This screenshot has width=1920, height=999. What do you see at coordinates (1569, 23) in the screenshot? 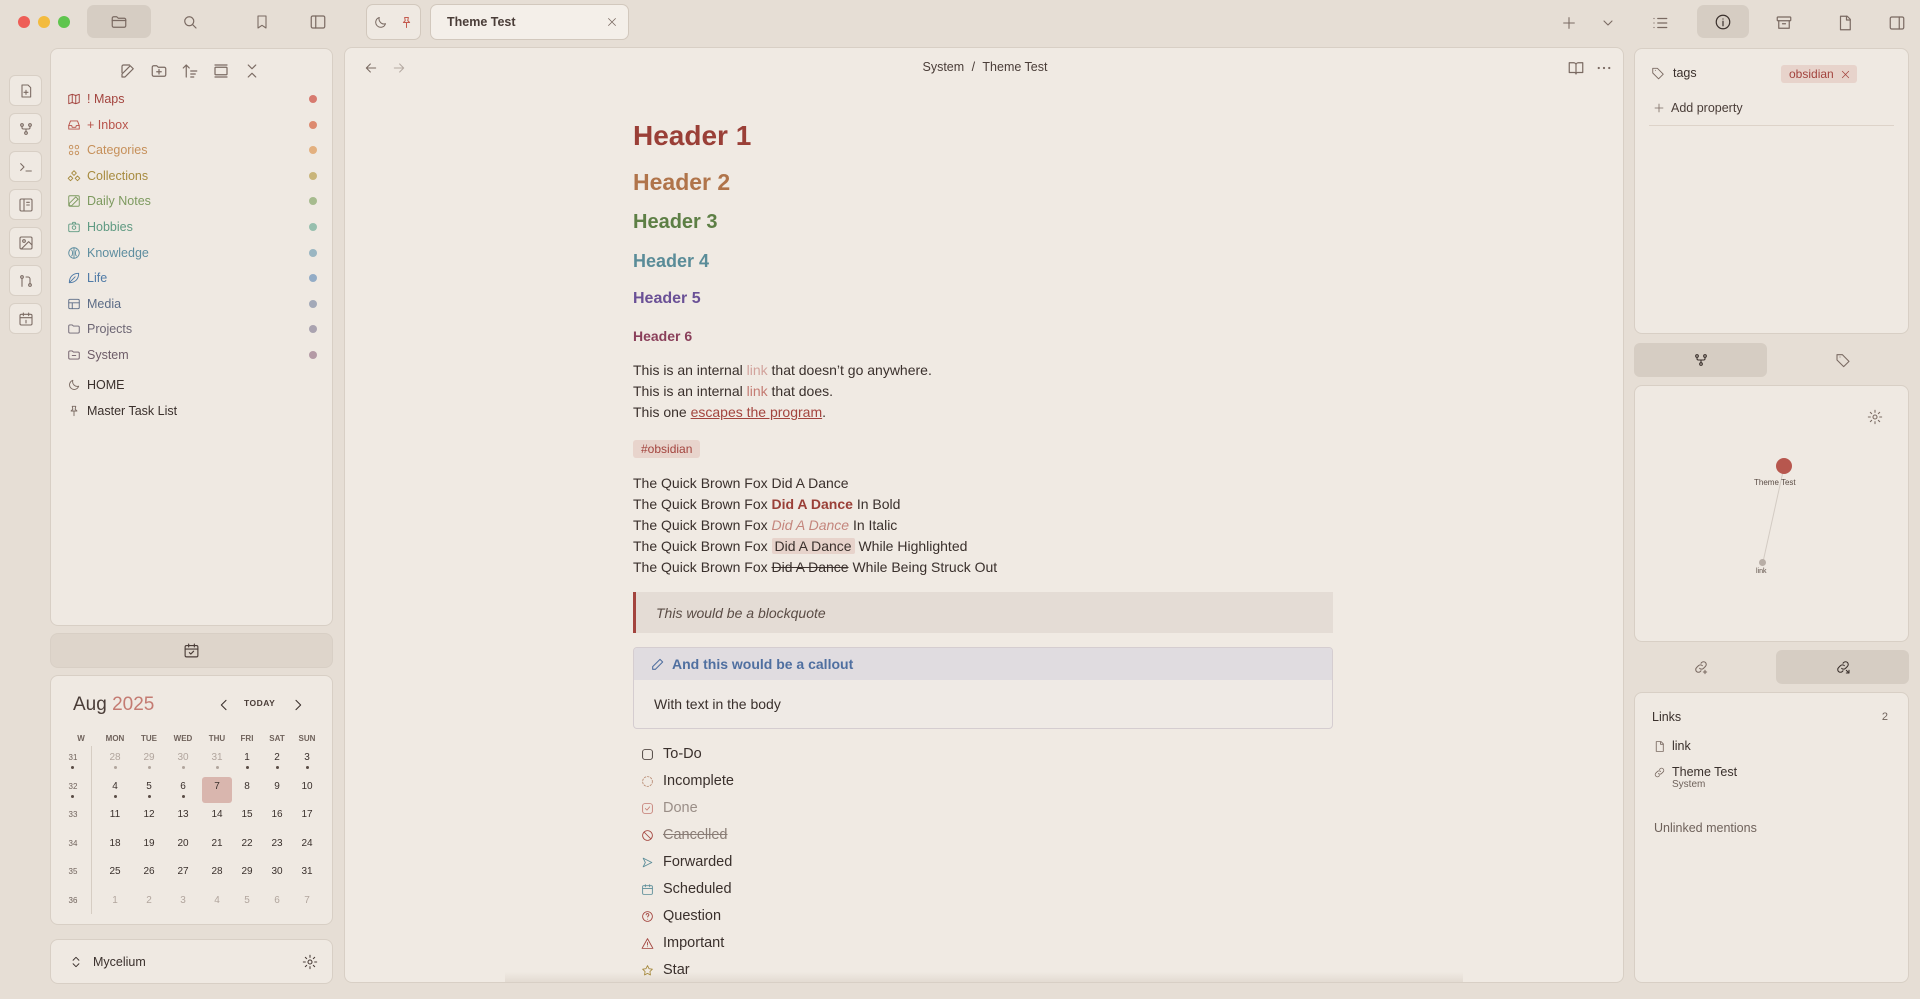
I see `new-tab-icon` at bounding box center [1569, 23].